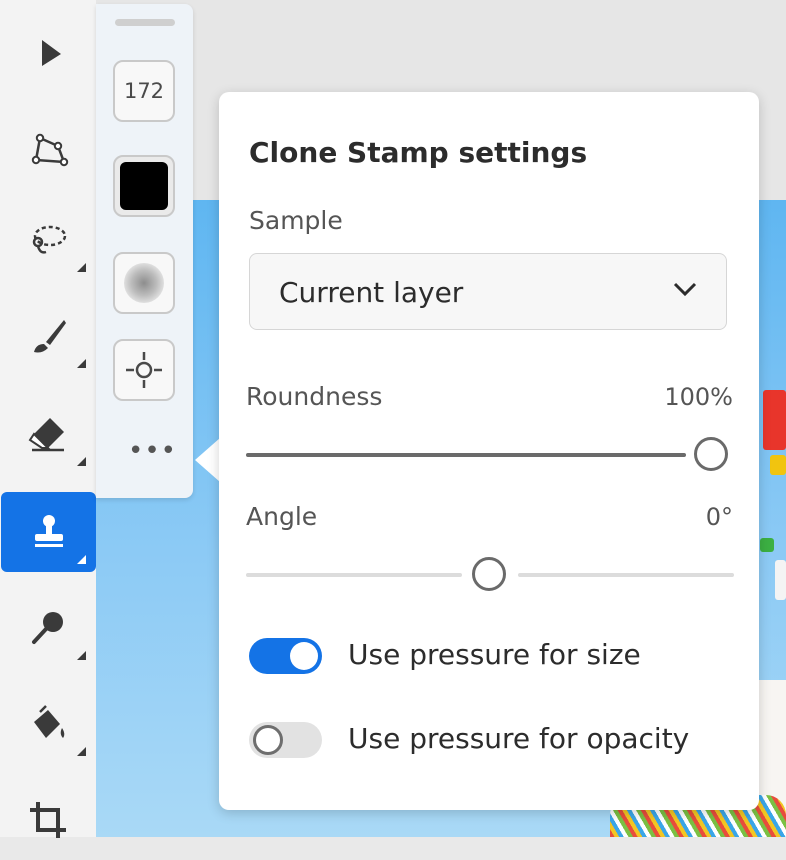 The image size is (786, 860). What do you see at coordinates (296, 220) in the screenshot?
I see `sample-label: Sample` at bounding box center [296, 220].